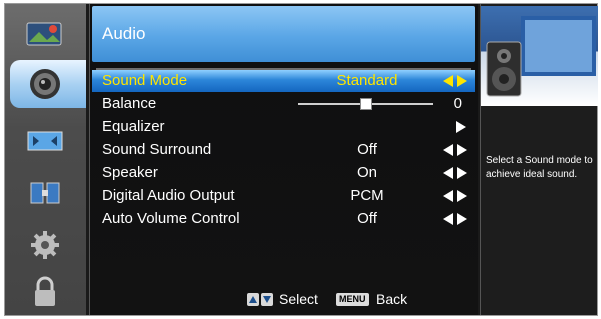  Describe the element at coordinates (45, 245) in the screenshot. I see `settings-gear-icon` at that location.